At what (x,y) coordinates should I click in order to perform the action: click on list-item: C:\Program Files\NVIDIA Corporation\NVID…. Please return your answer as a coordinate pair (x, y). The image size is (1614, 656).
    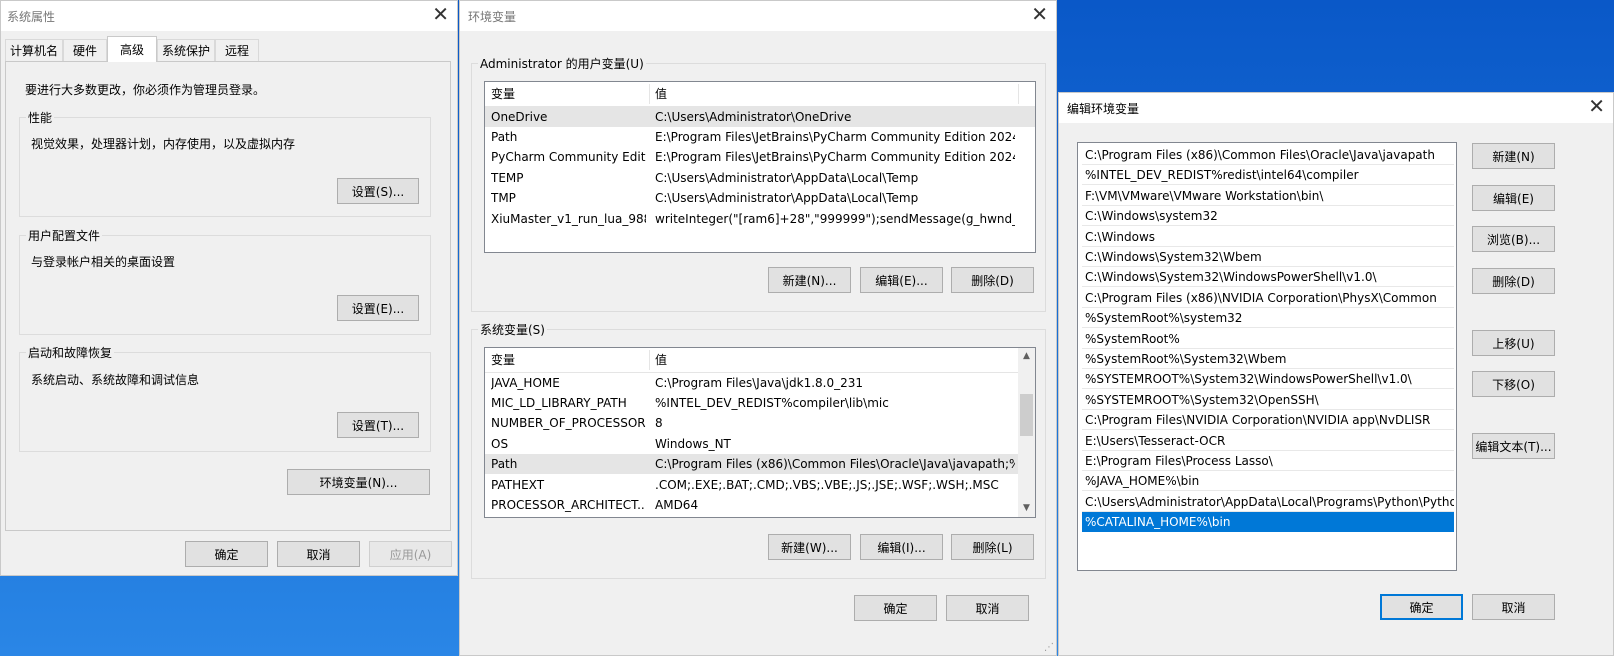
    Looking at the image, I should click on (1268, 420).